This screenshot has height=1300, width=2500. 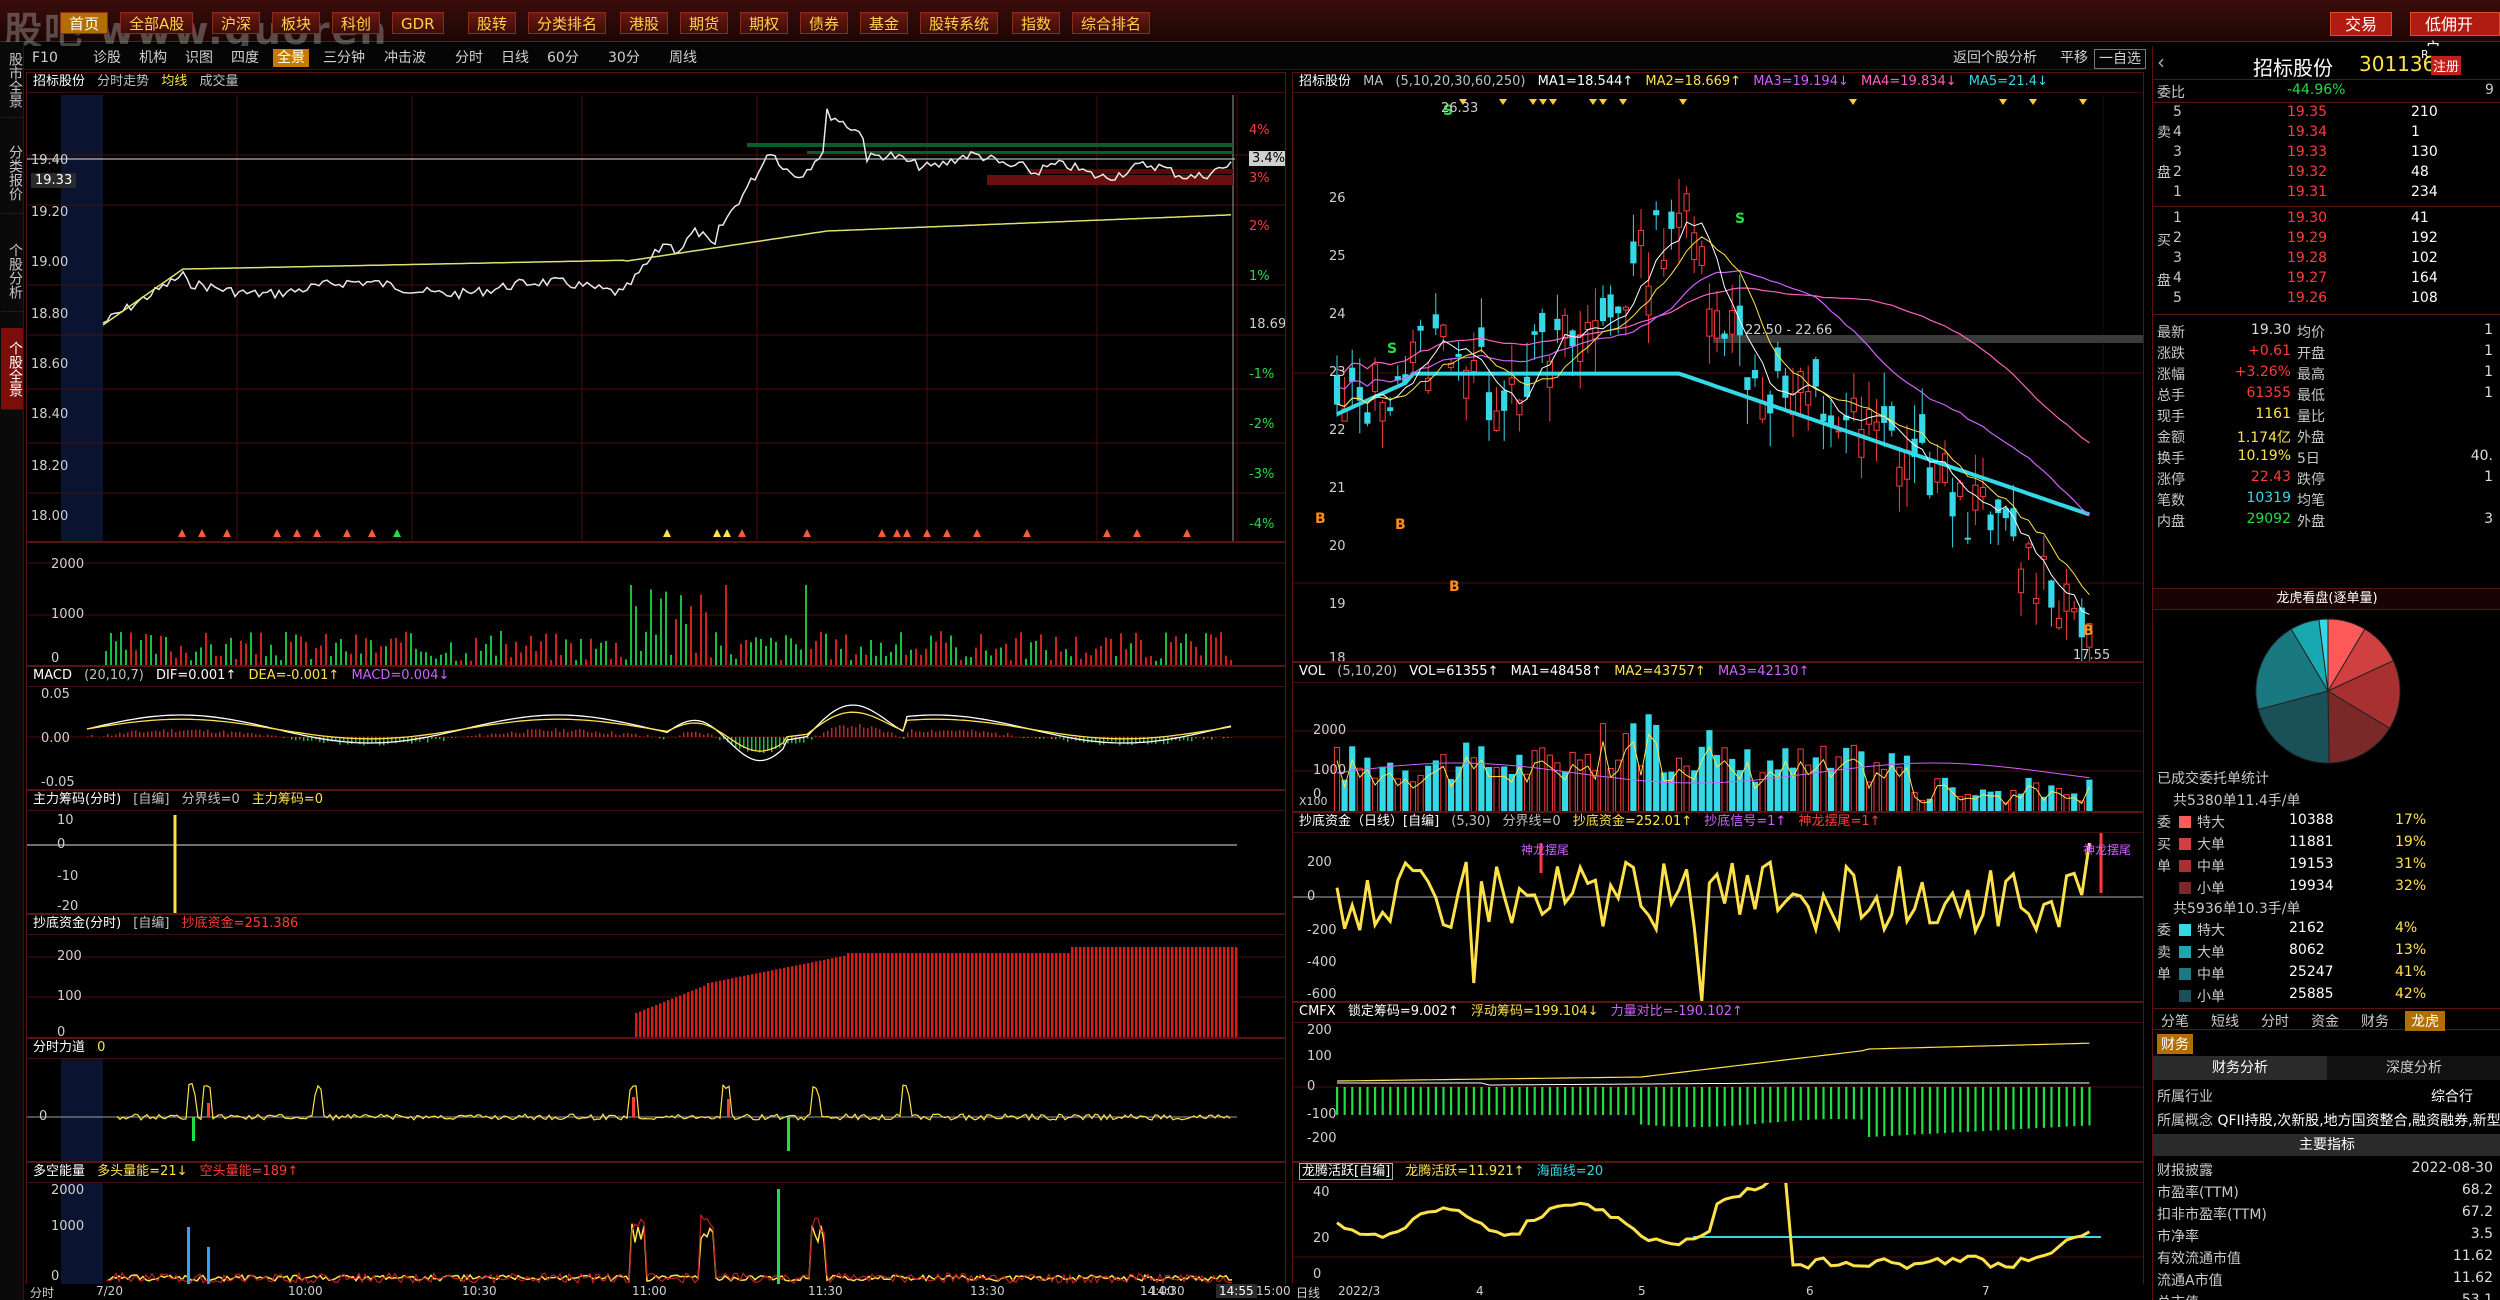 What do you see at coordinates (2446, 65) in the screenshot?
I see `registration-badge: 注册` at bounding box center [2446, 65].